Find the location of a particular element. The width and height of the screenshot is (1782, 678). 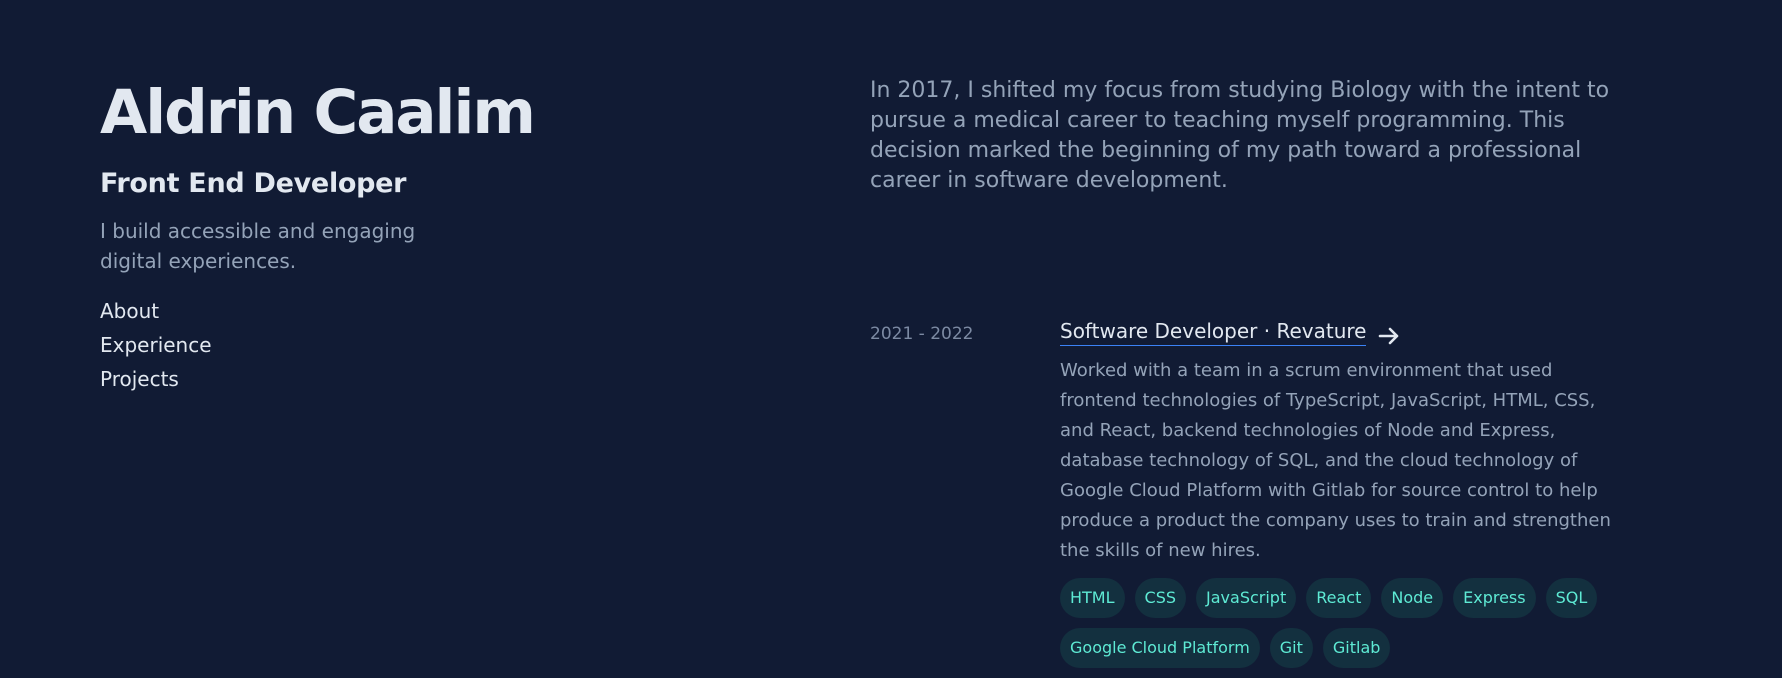

tech-tag: Express is located at coordinates (1494, 598).